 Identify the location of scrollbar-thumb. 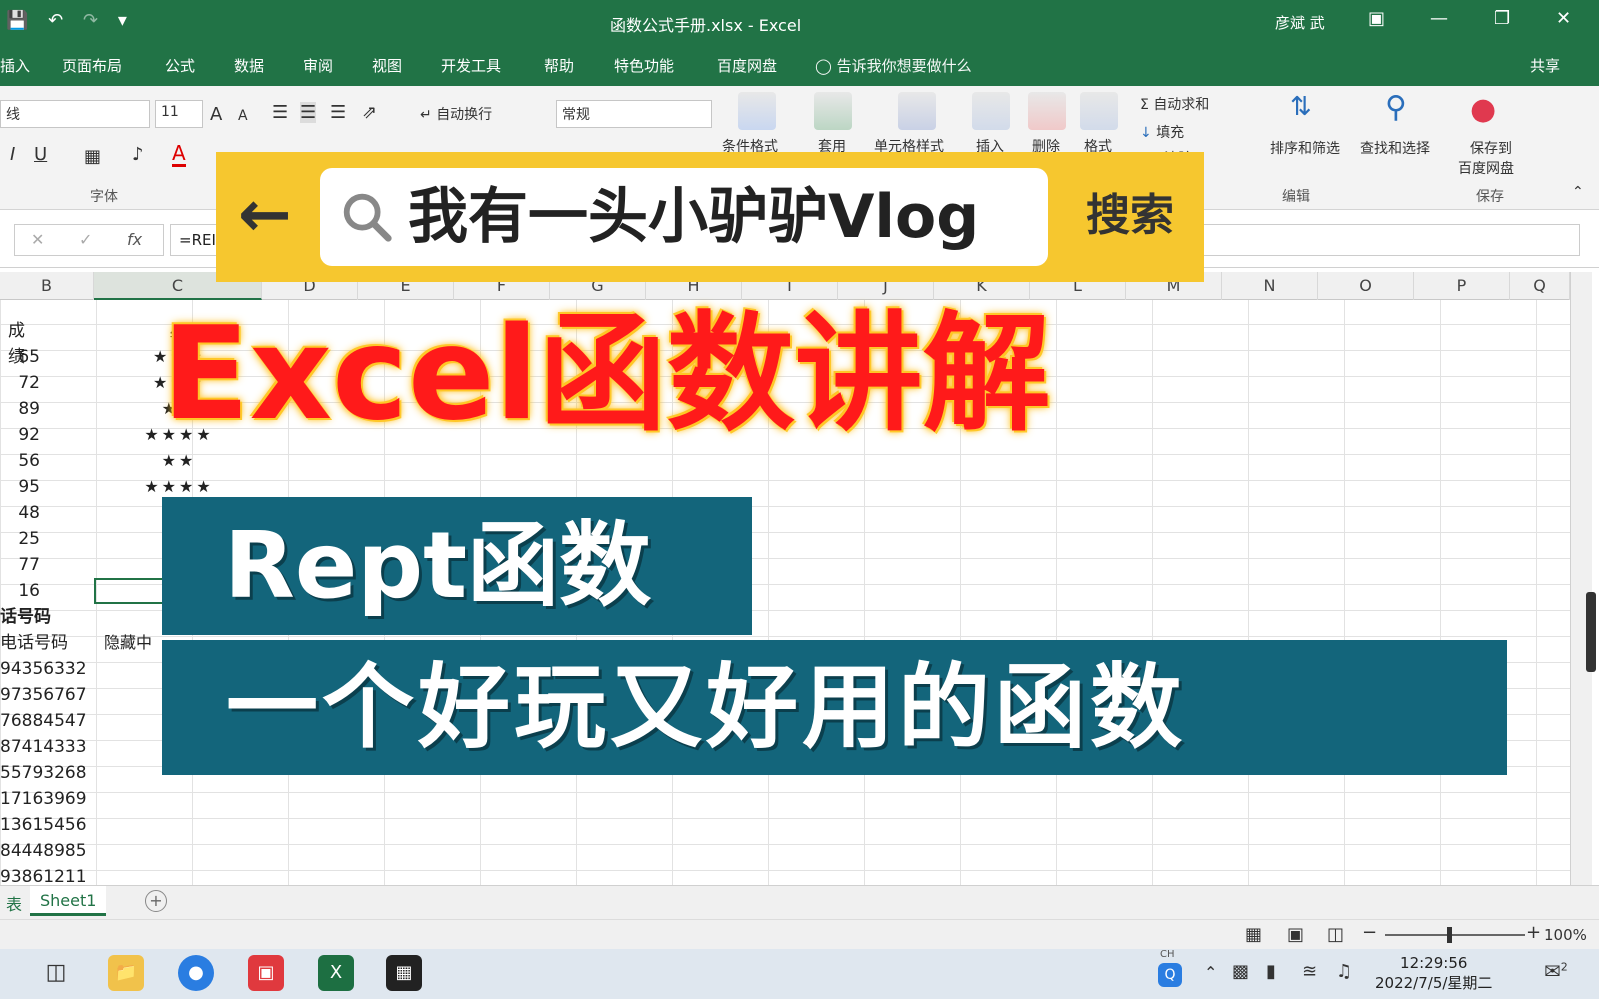
(1591, 632).